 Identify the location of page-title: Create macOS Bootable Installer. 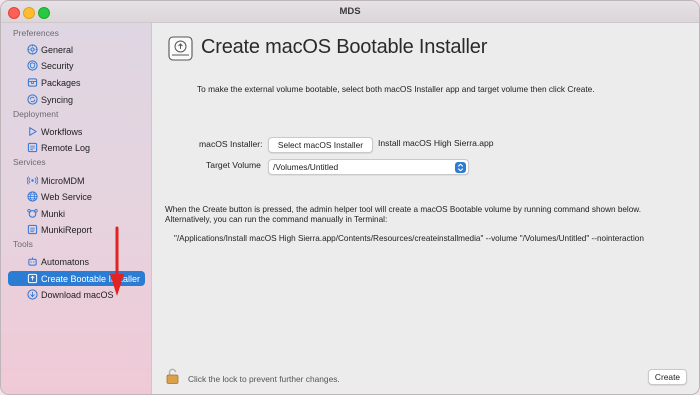
(344, 47).